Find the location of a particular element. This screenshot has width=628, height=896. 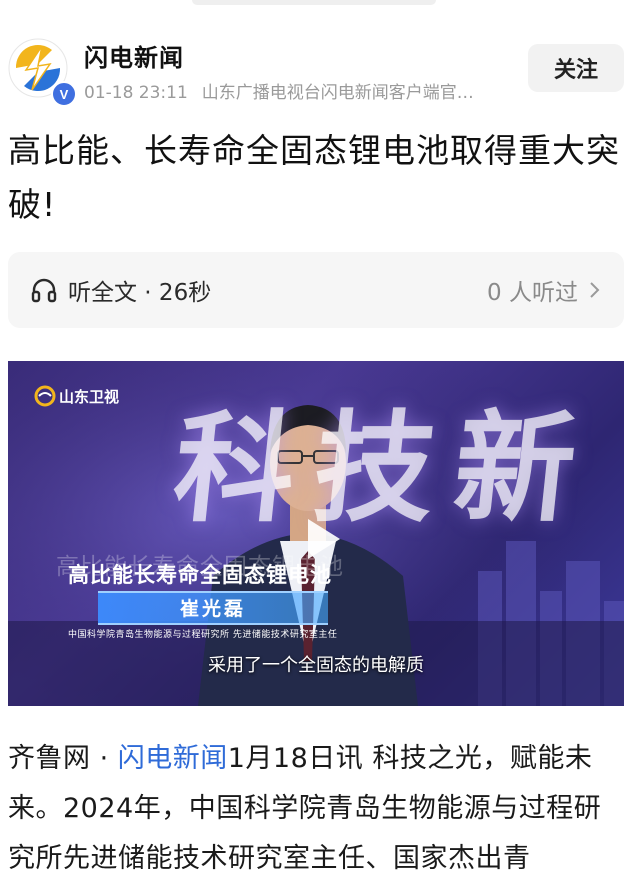

play-icon is located at coordinates (320, 539).